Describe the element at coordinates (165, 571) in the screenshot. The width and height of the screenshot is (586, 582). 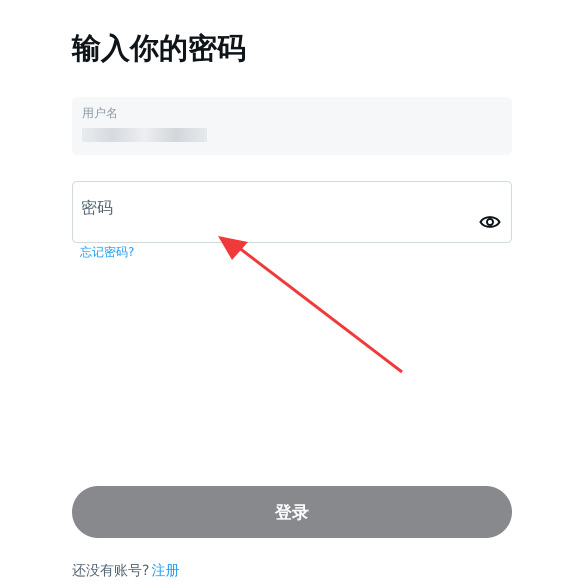
I see `register-link: 注册` at that location.